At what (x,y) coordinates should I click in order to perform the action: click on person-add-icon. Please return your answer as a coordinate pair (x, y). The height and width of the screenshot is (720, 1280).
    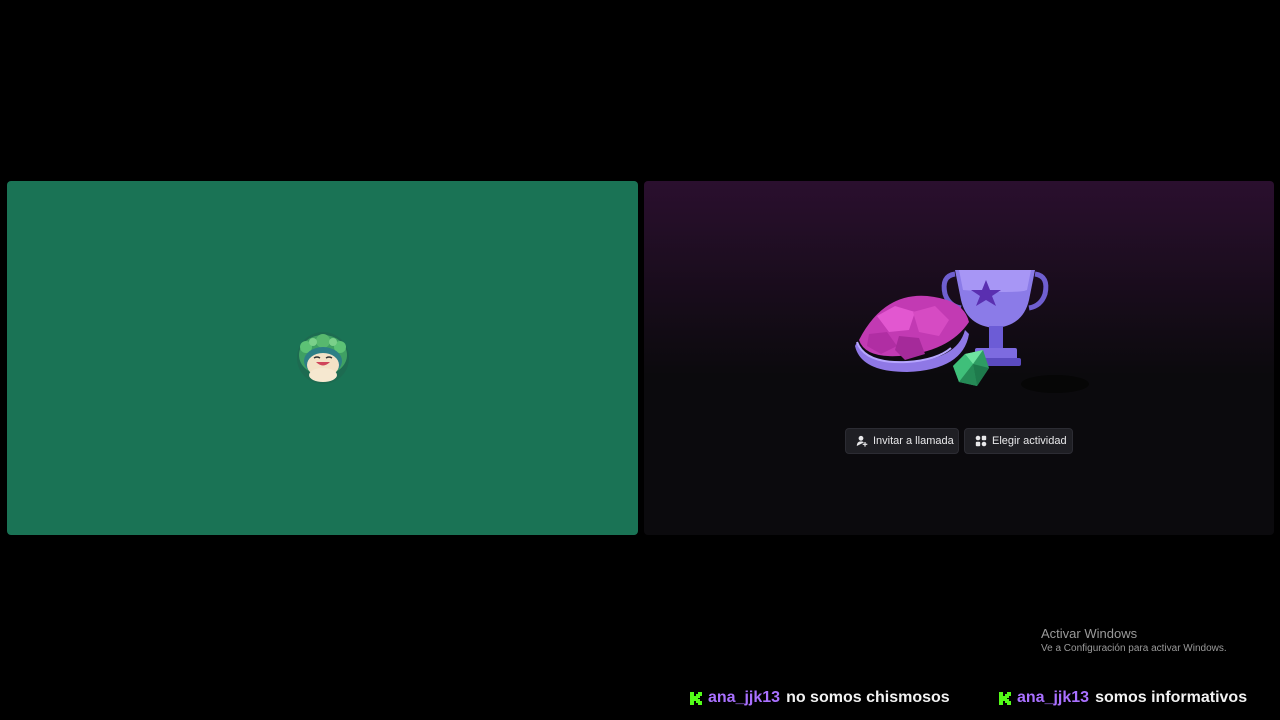
    Looking at the image, I should click on (862, 441).